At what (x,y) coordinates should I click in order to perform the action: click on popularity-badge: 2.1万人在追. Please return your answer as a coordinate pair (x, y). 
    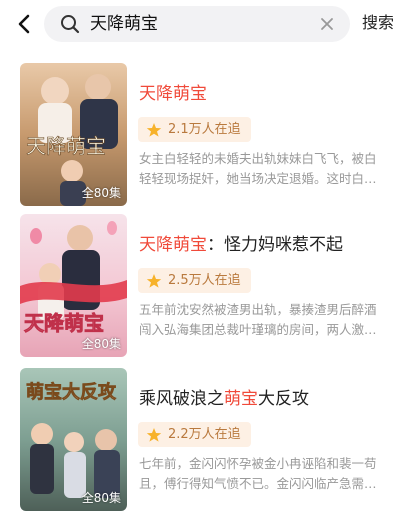
    Looking at the image, I should click on (194, 129).